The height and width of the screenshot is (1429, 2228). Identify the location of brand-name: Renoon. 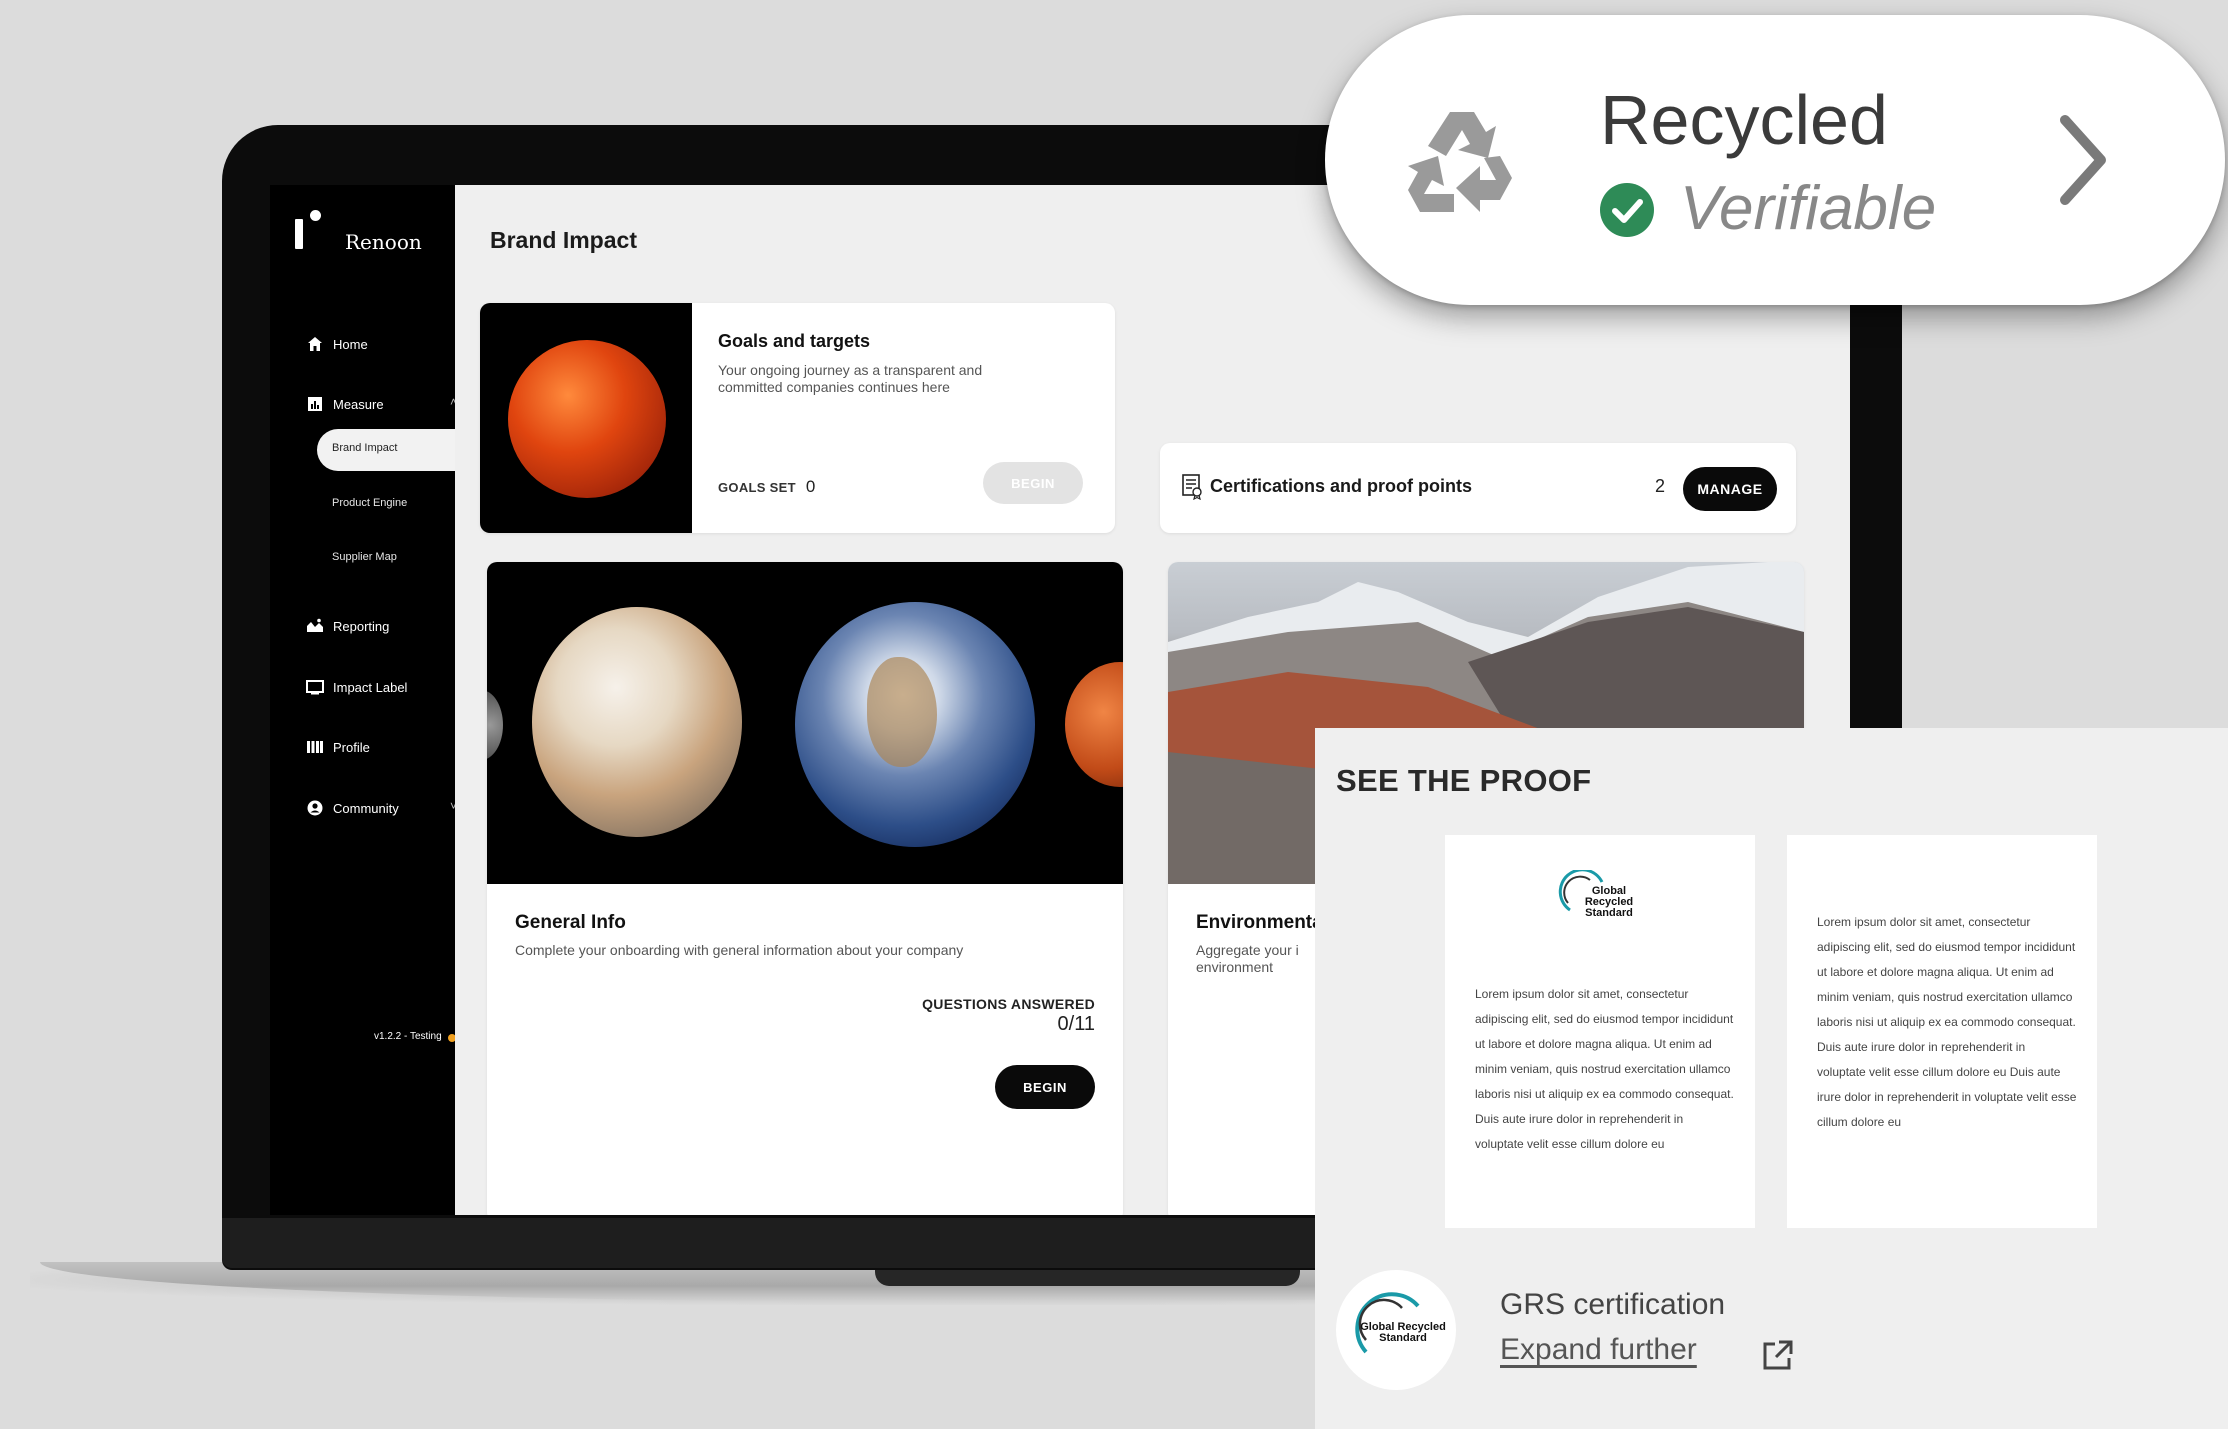
(383, 242).